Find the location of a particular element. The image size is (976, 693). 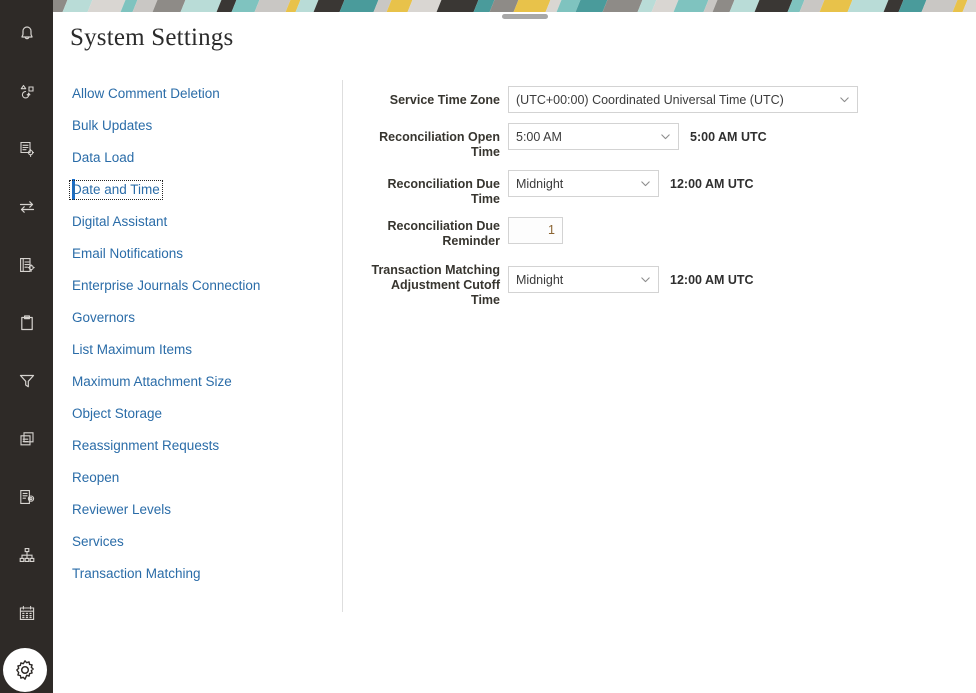

left-icon-rail is located at coordinates (26, 346).